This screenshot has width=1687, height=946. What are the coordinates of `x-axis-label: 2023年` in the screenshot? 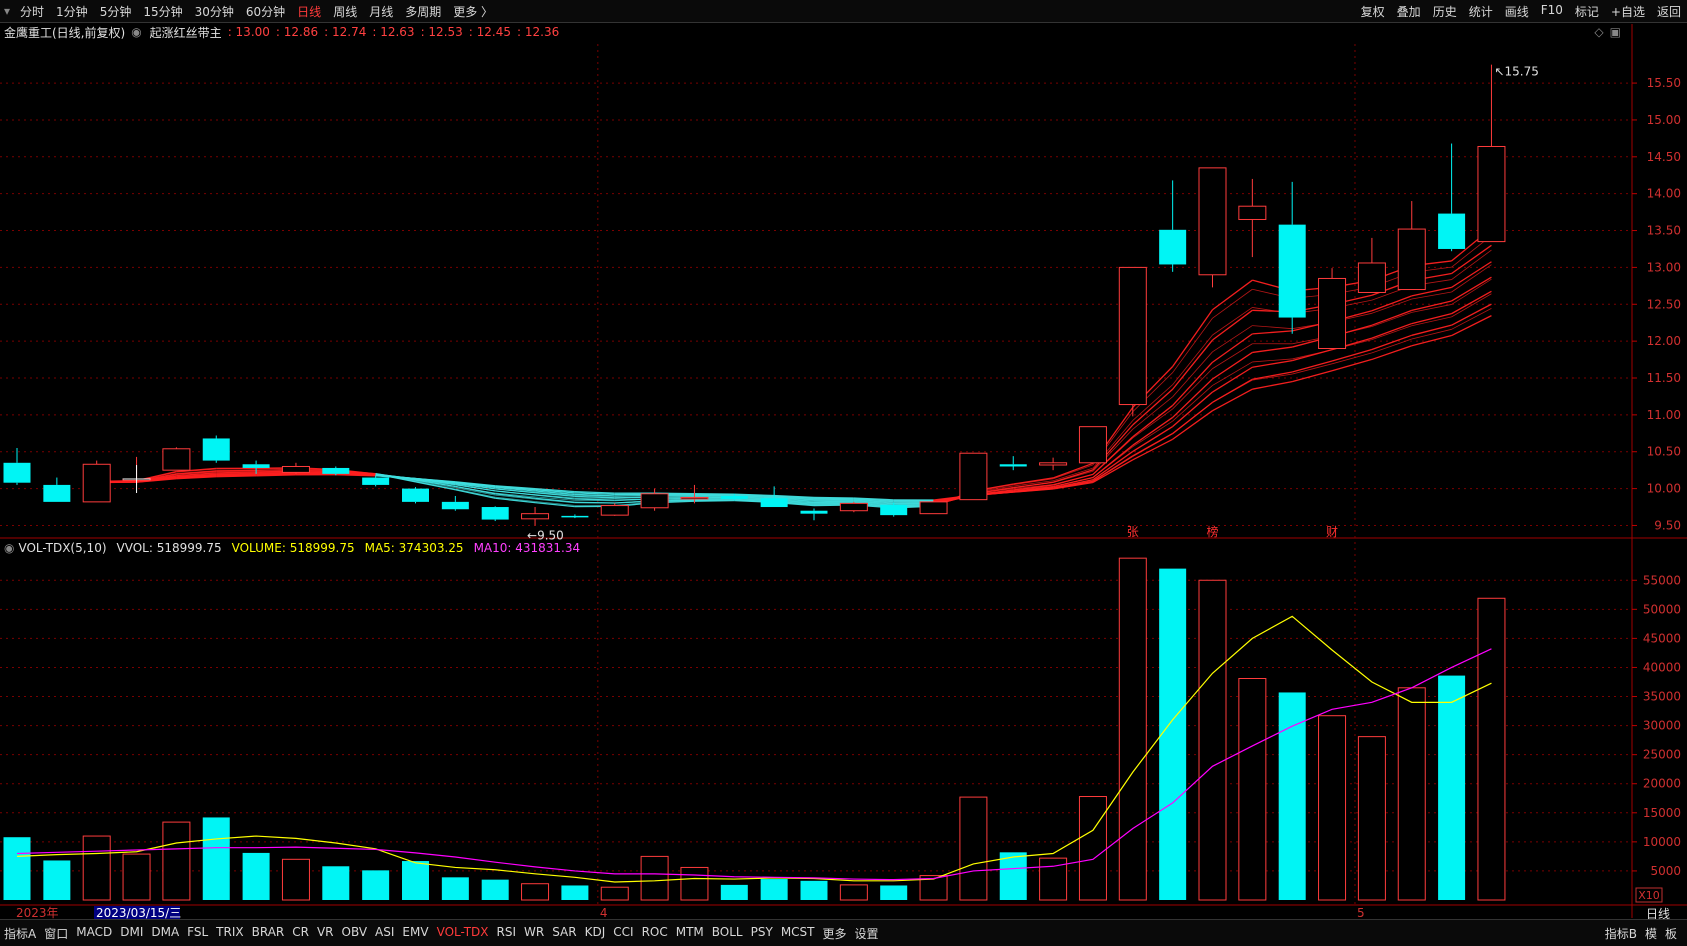 It's located at (37, 913).